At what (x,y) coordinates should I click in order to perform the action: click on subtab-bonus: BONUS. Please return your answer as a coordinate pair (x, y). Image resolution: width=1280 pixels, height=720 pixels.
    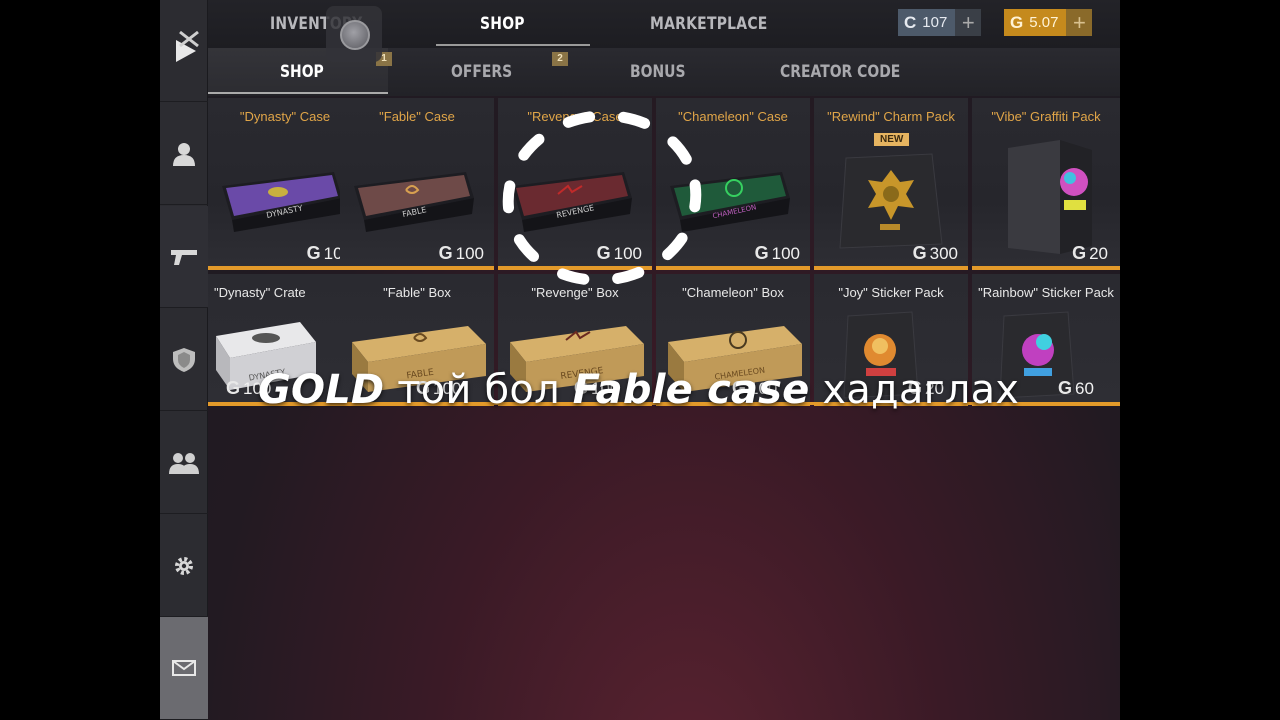
    Looking at the image, I should click on (658, 72).